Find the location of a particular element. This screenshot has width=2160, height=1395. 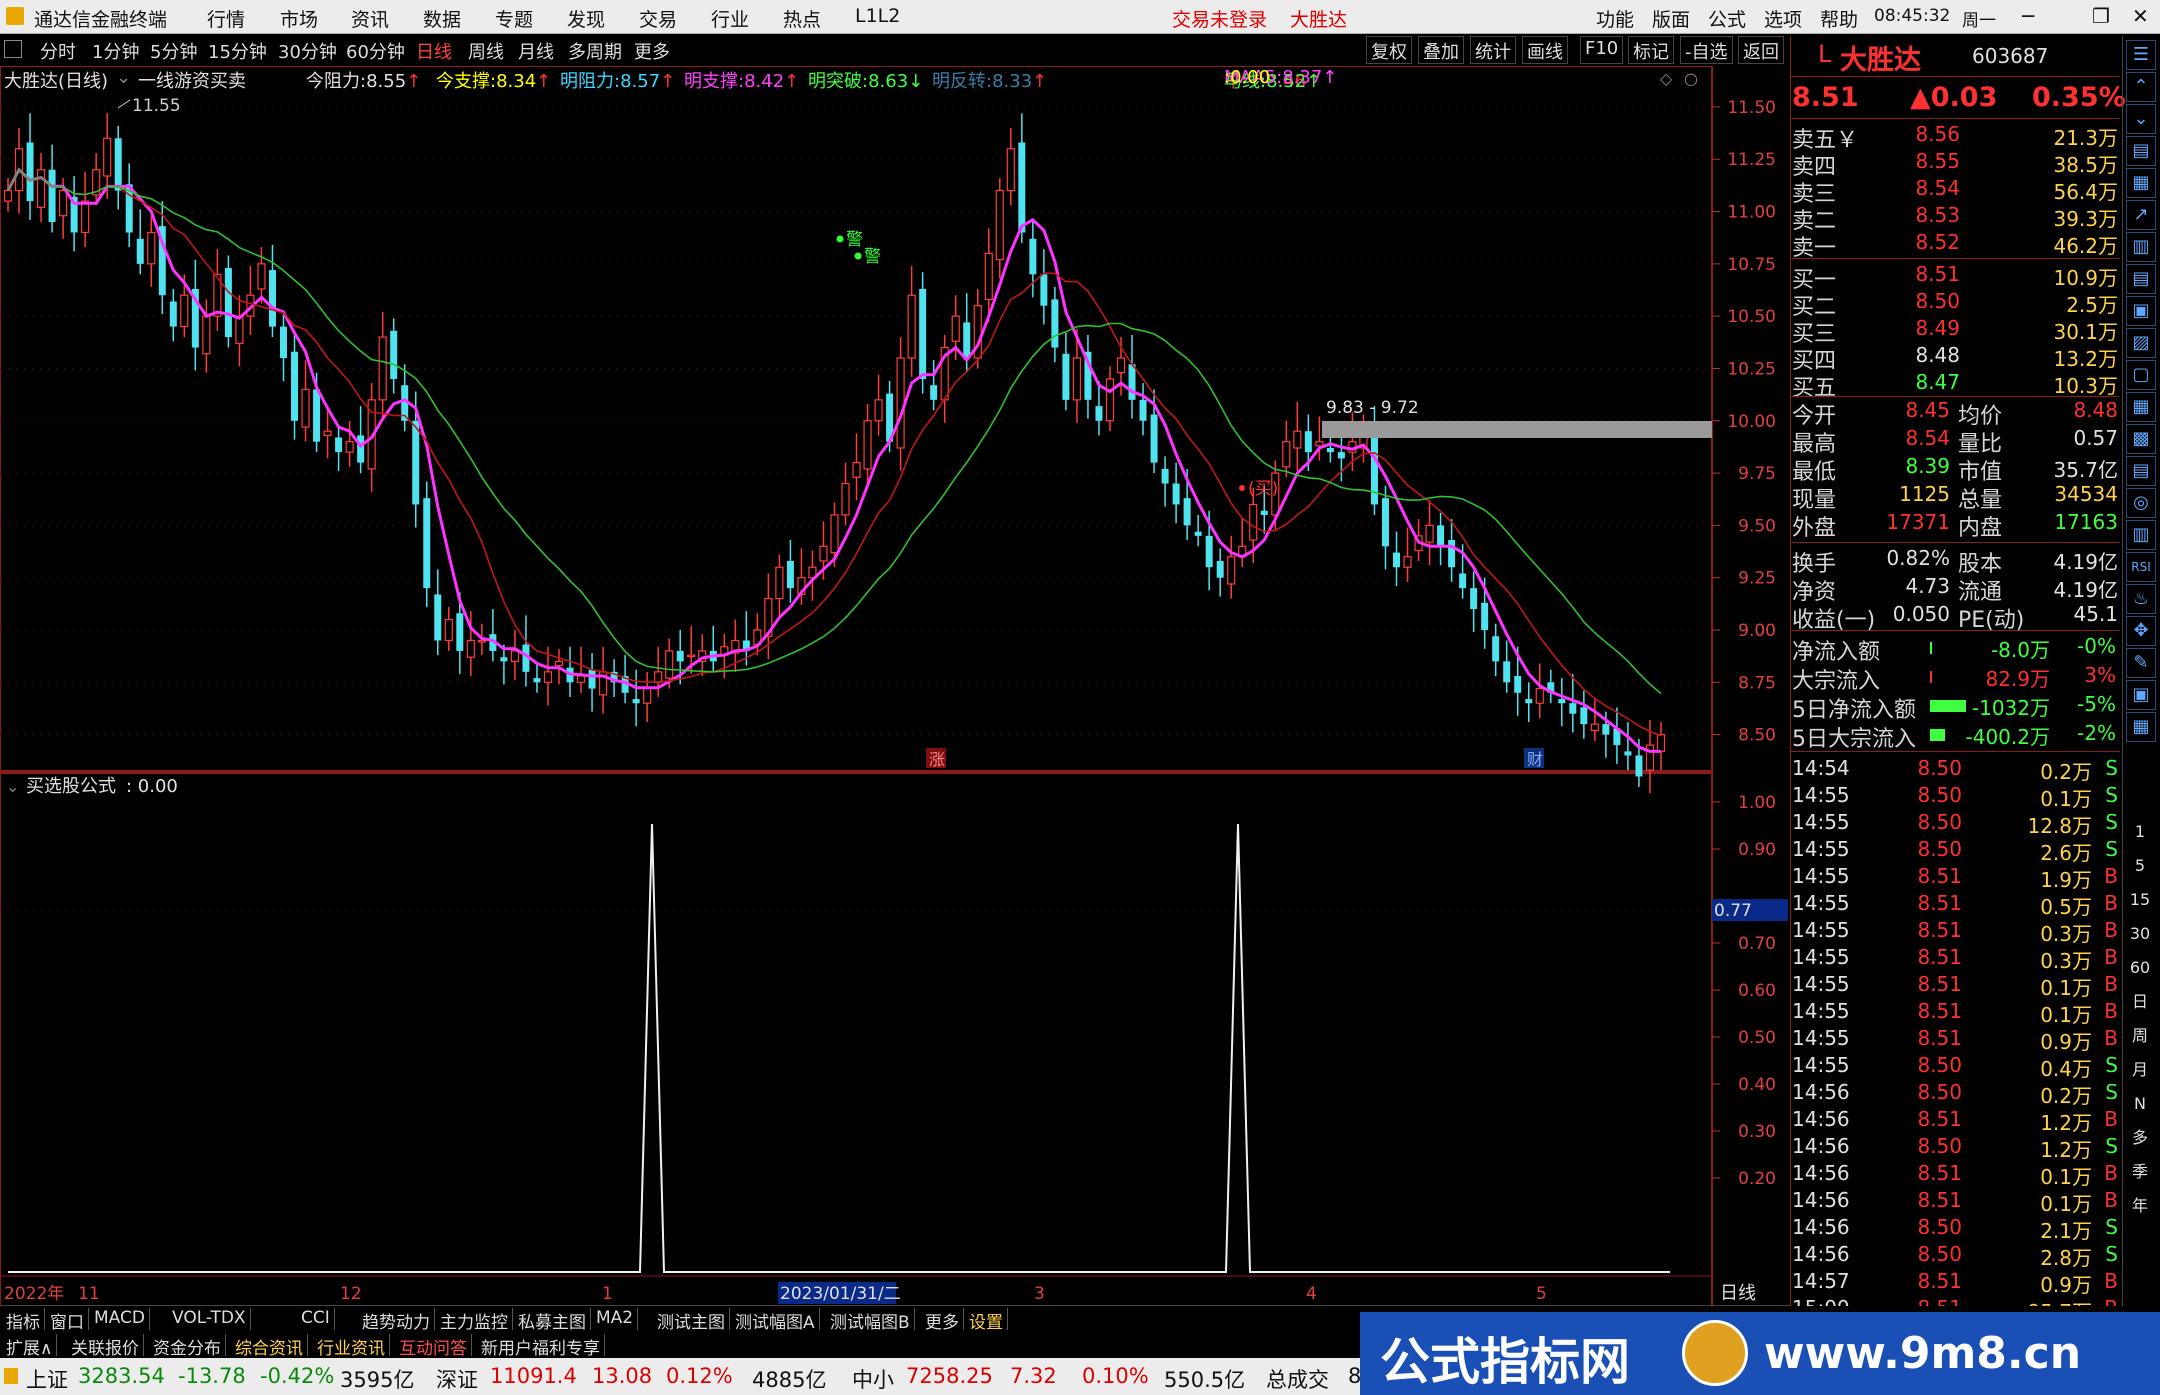

bid-volume: 10.3万 is located at coordinates (2058, 384).